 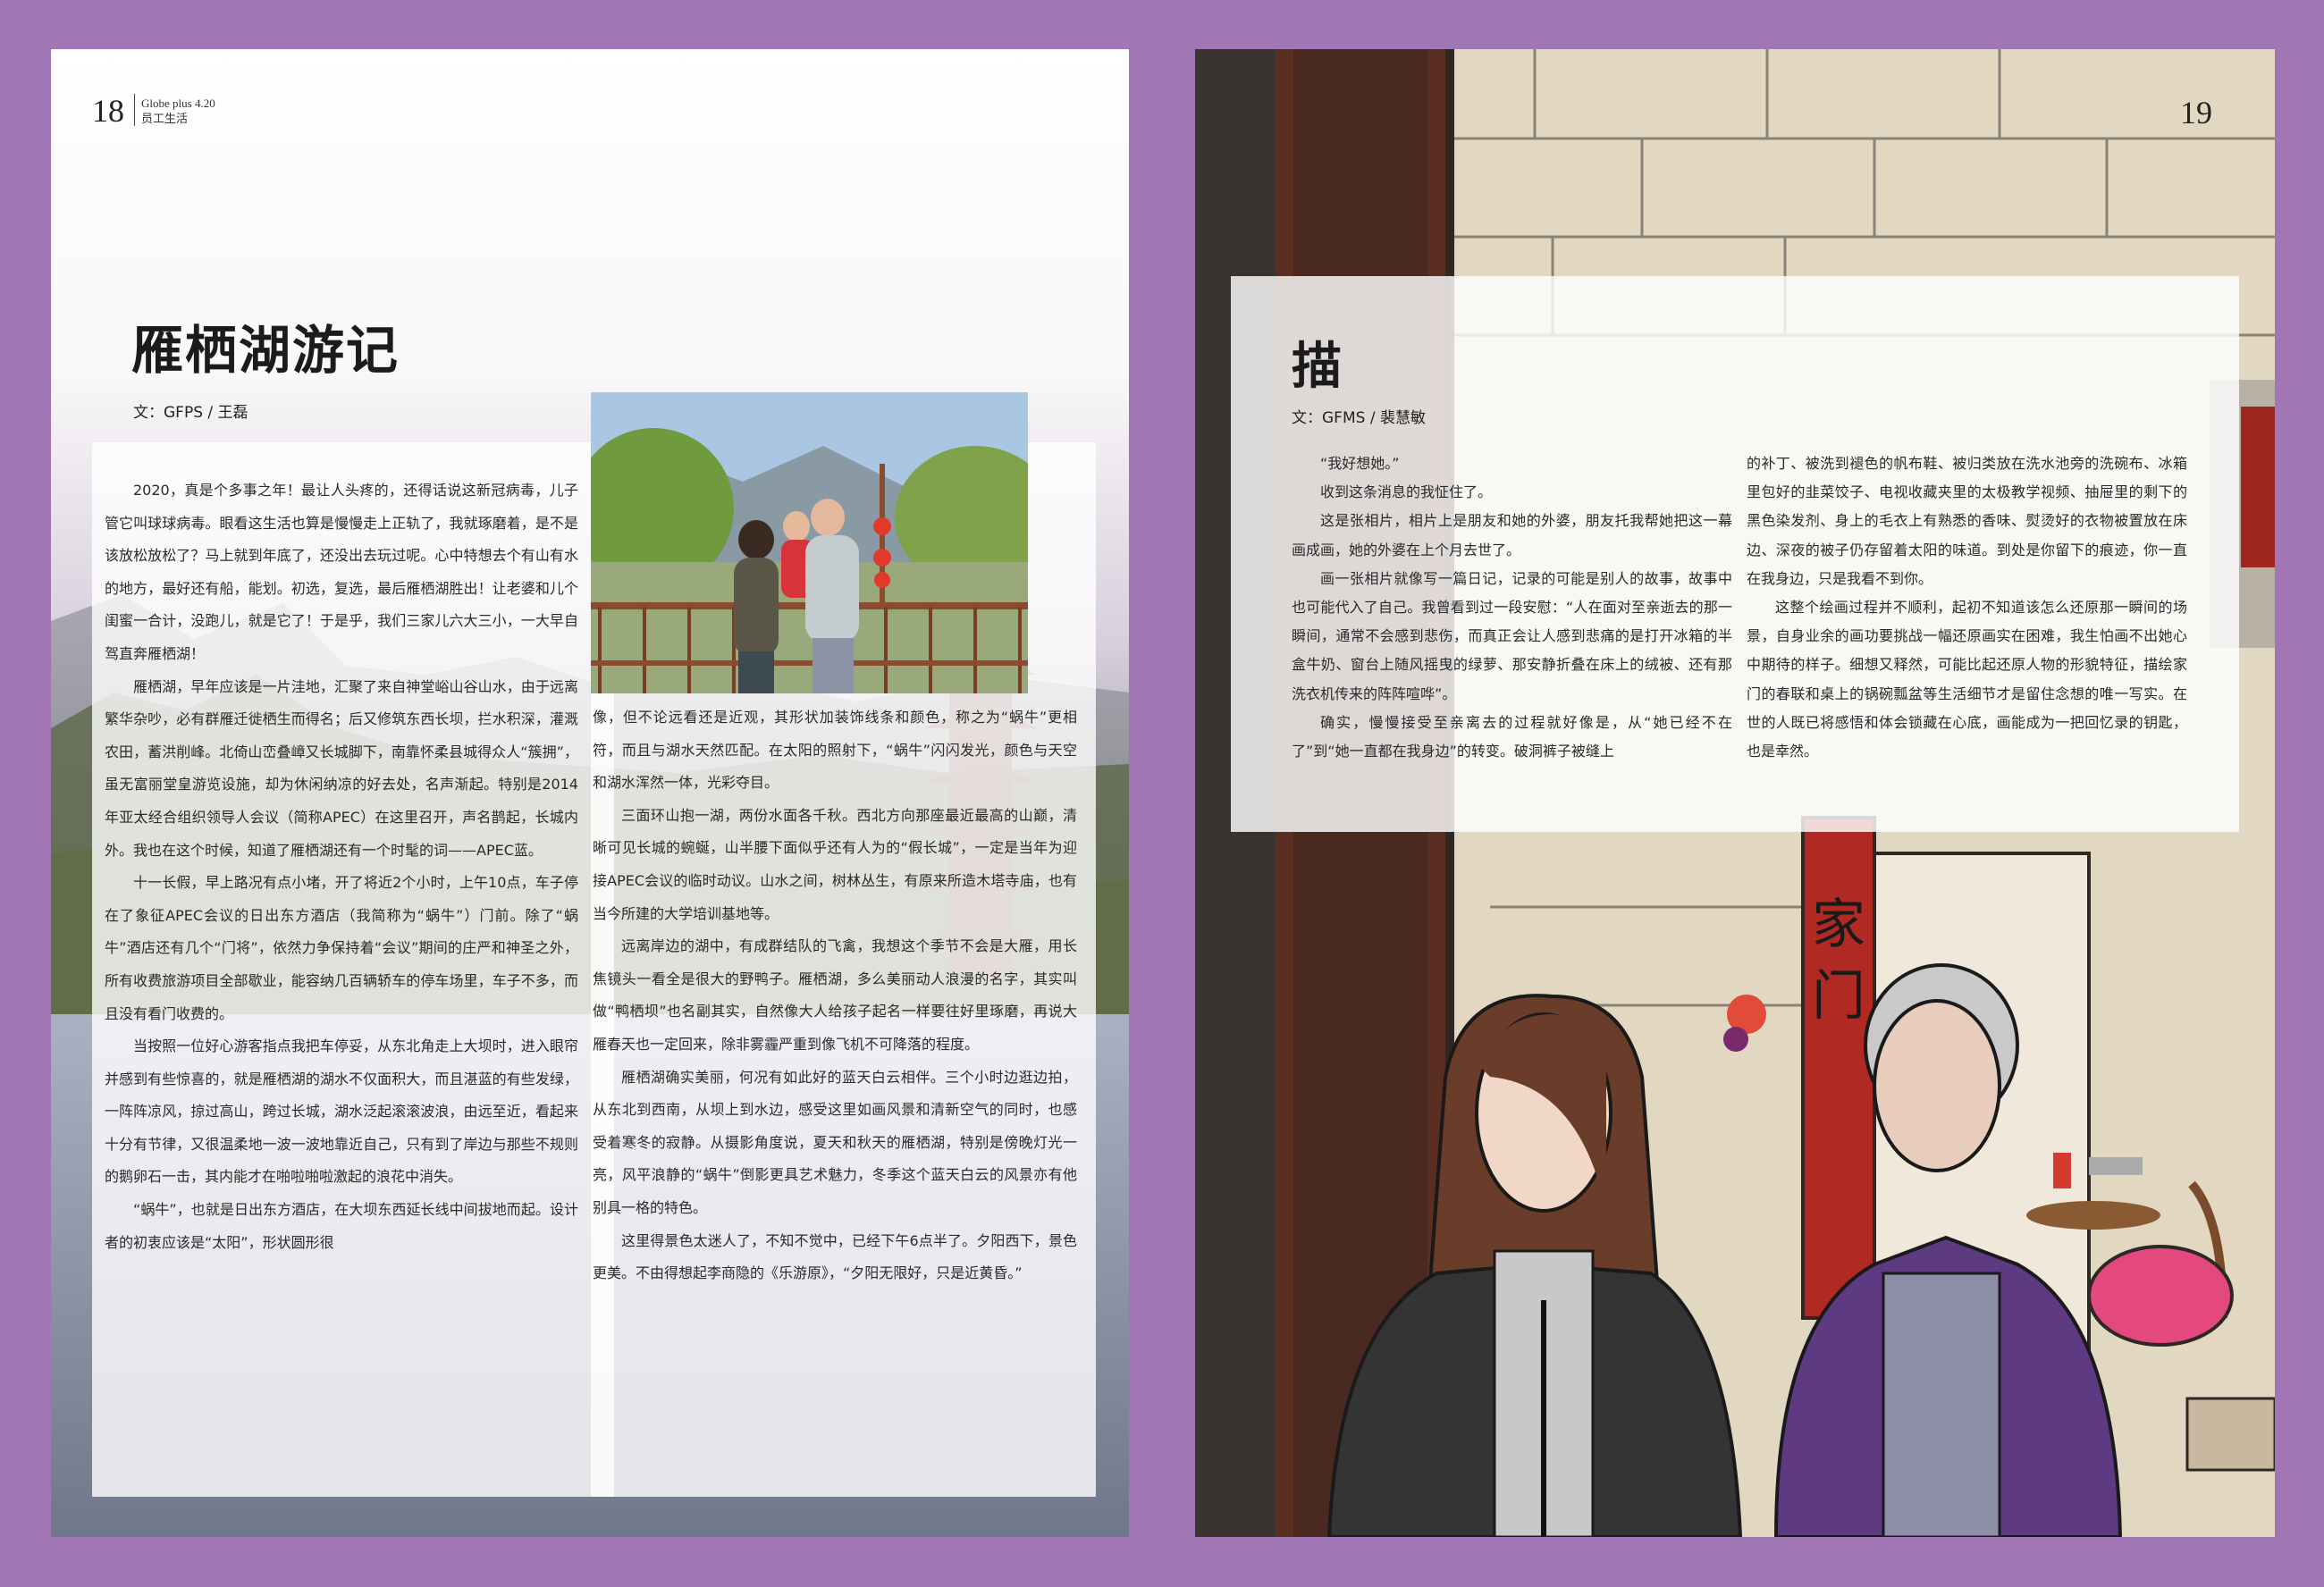 What do you see at coordinates (191, 413) in the screenshot?
I see `article-byline: 文：GFPS / 王磊` at bounding box center [191, 413].